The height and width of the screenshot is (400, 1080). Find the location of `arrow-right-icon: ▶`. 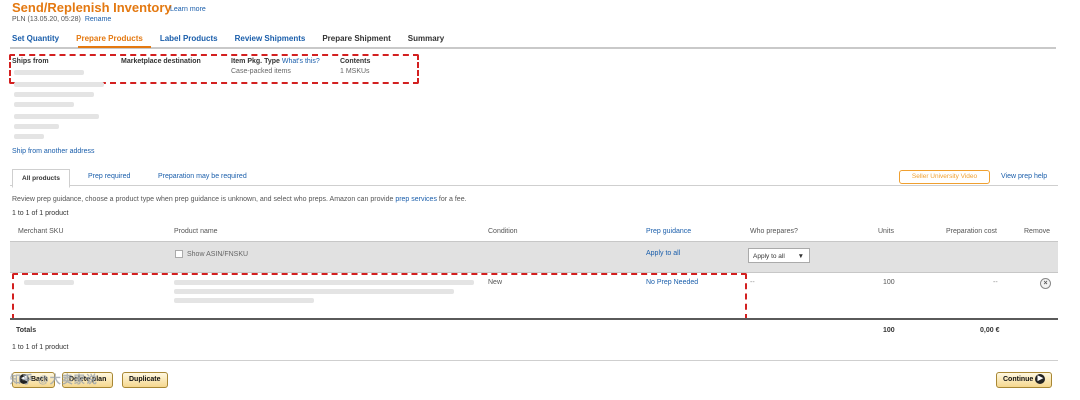

arrow-right-icon: ▶ is located at coordinates (1040, 379).